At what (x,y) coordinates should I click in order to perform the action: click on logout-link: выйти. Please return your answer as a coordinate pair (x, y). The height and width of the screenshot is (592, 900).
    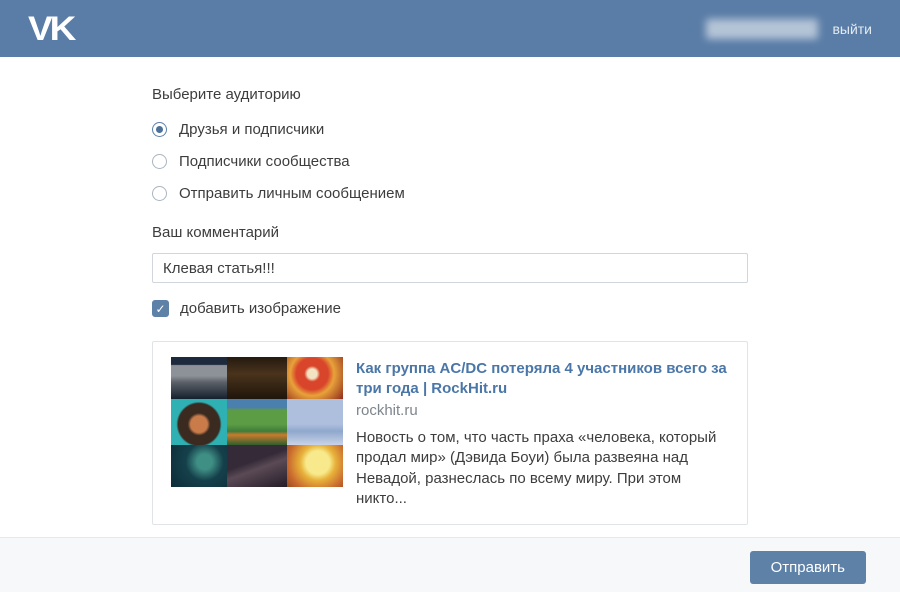
    Looking at the image, I should click on (852, 29).